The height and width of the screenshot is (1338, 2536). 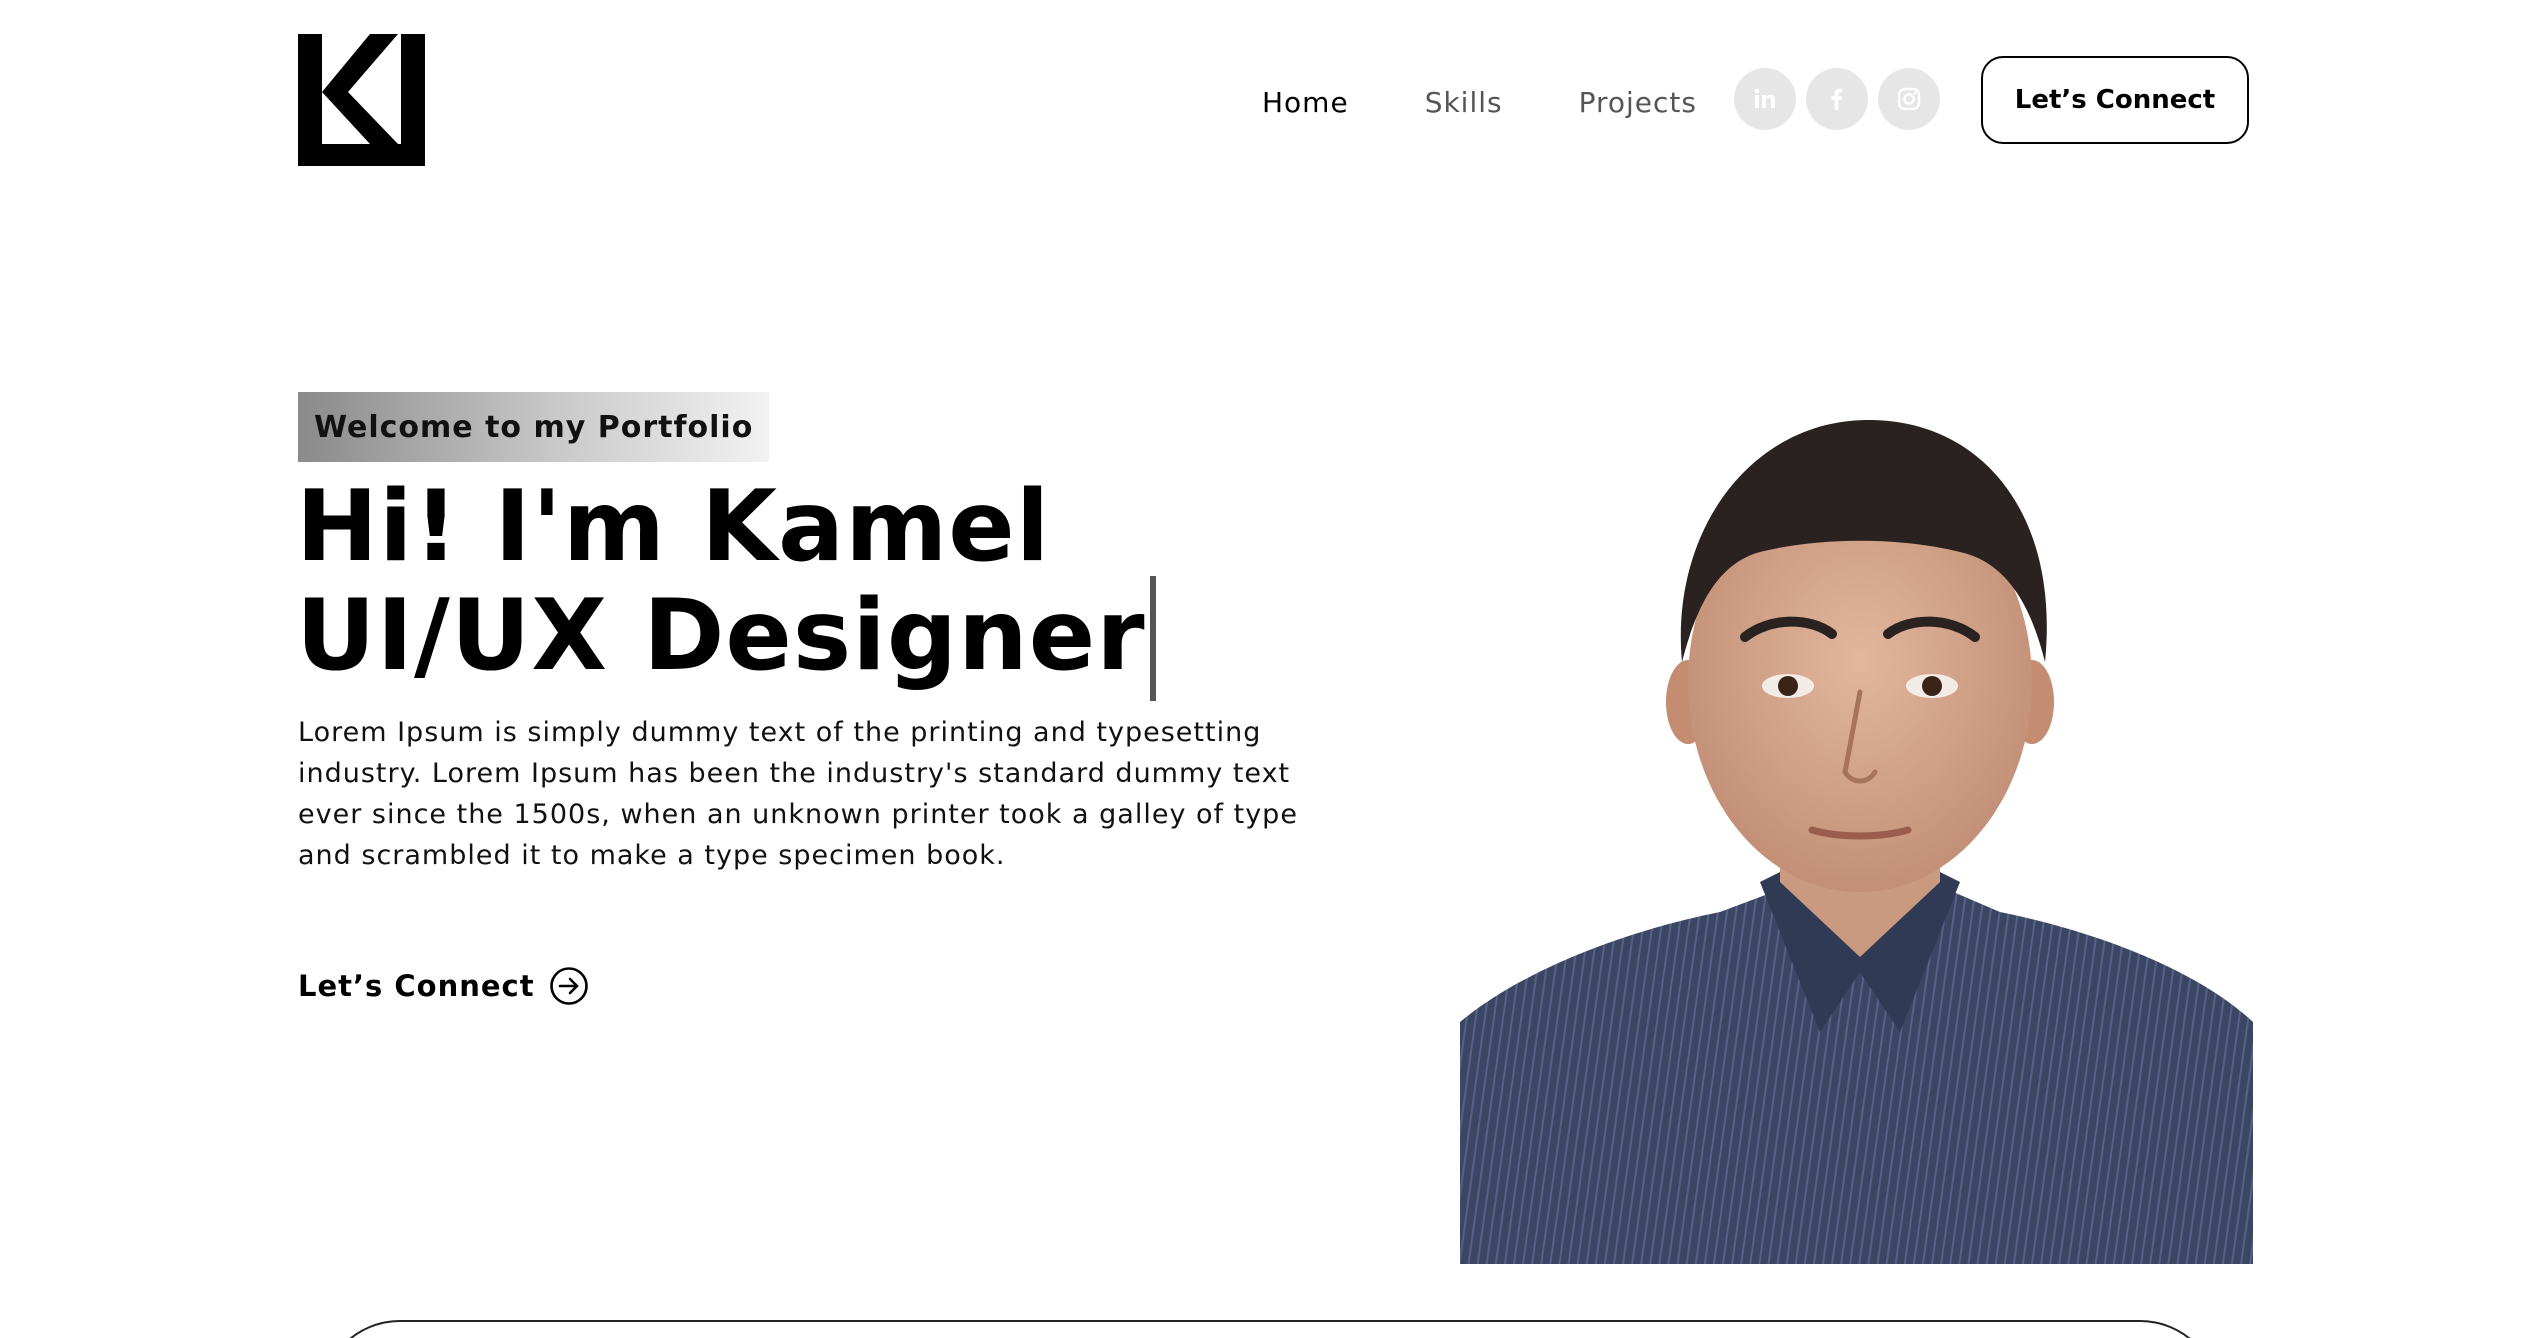 I want to click on instagram-button, so click(x=1909, y=99).